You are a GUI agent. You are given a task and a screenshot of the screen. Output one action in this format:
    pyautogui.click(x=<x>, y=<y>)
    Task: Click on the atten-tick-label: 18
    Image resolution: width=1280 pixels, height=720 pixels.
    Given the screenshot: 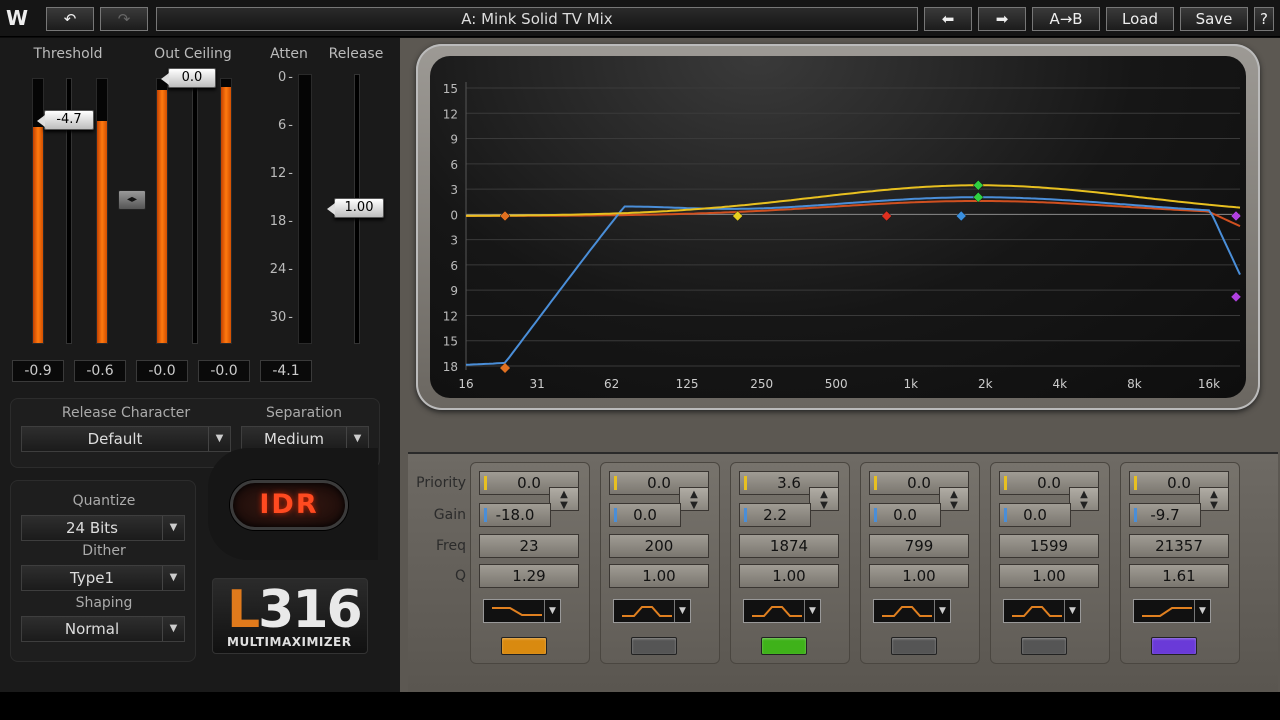 What is the action you would take?
    pyautogui.click(x=278, y=221)
    